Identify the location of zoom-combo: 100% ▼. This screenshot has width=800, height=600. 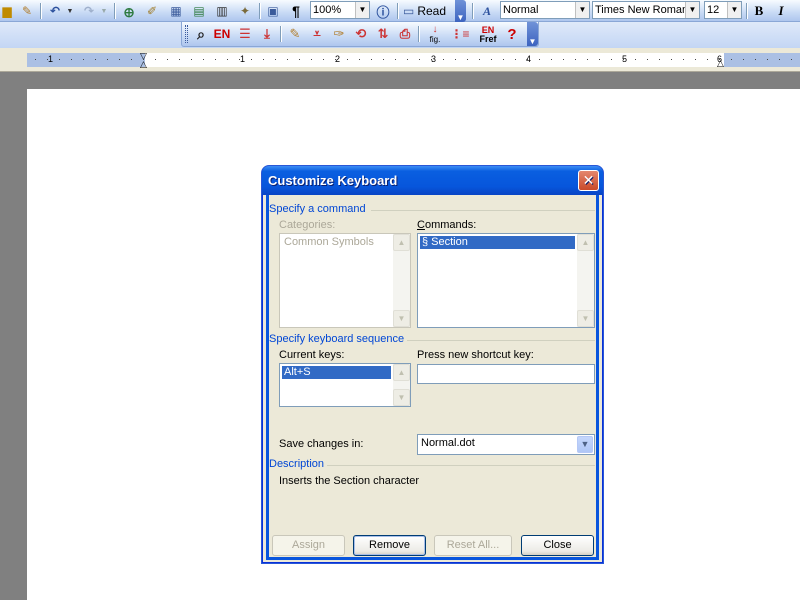
(340, 10).